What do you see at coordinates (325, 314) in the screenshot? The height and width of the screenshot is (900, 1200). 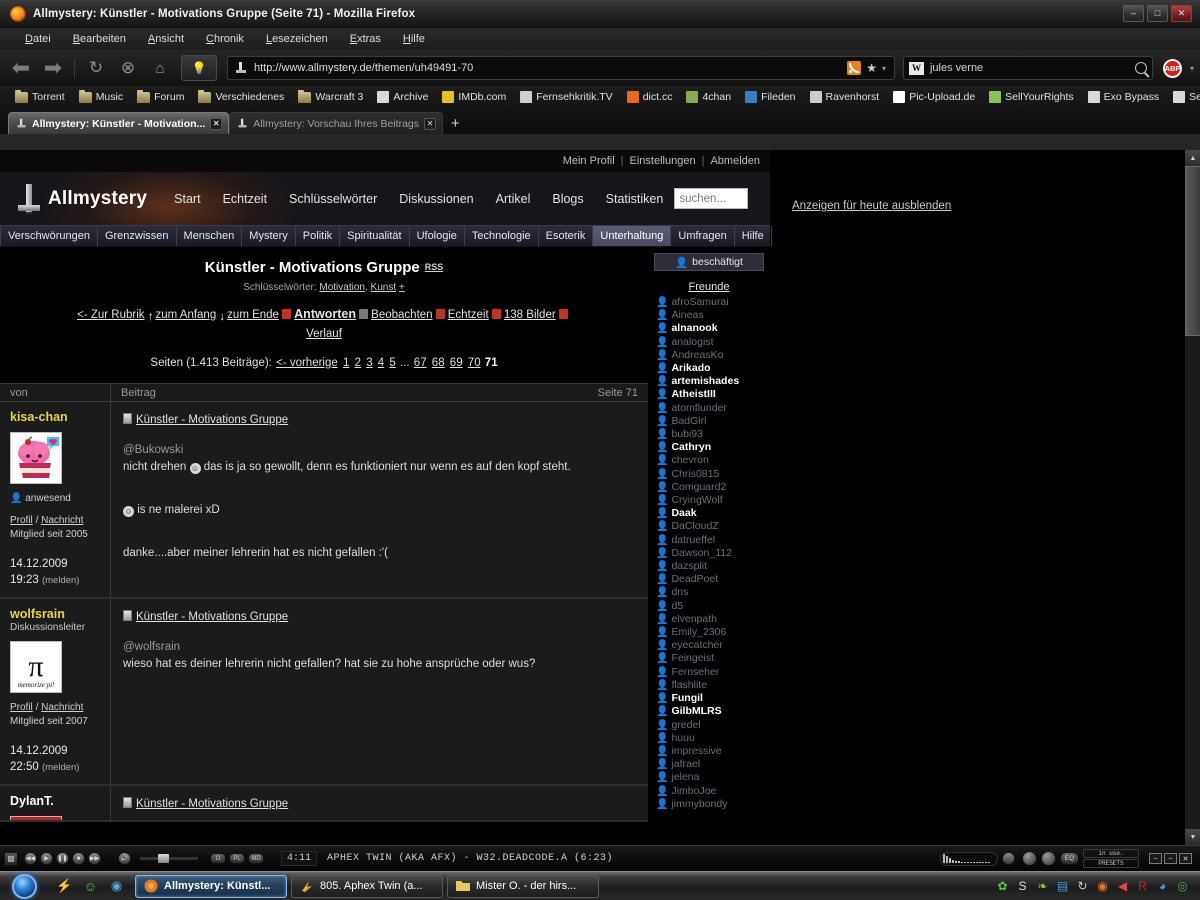 I see `tool-label: Antworten` at bounding box center [325, 314].